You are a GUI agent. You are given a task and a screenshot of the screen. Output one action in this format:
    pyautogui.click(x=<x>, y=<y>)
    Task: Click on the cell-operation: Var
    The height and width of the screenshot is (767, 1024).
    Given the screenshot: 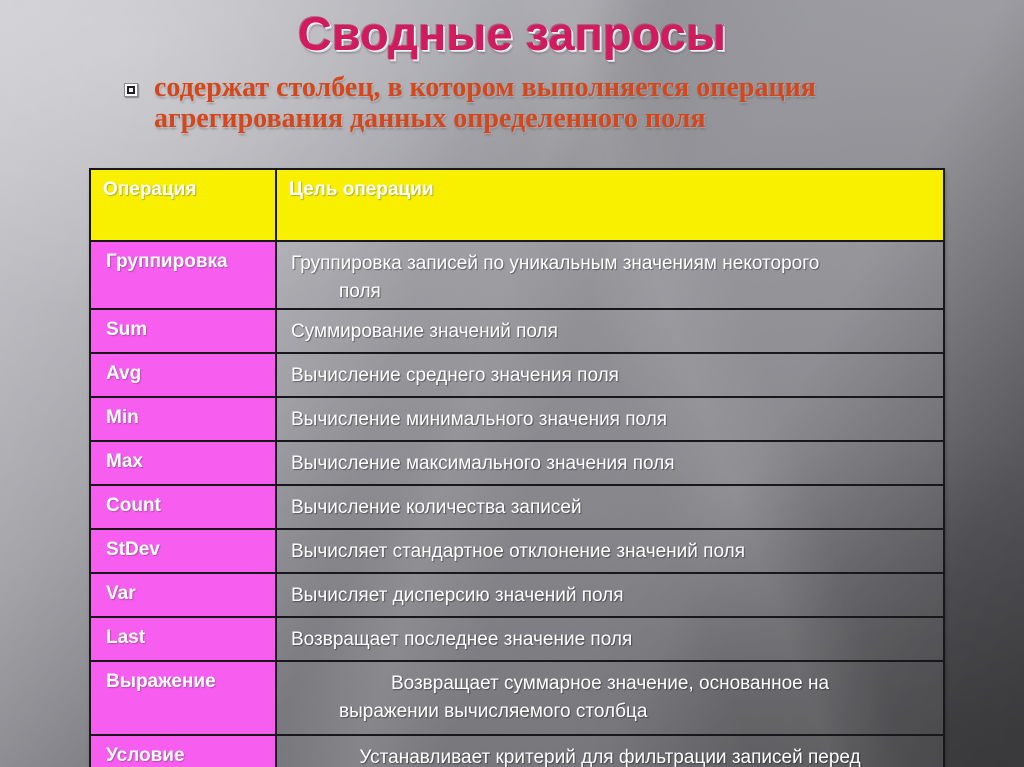 What is the action you would take?
    pyautogui.click(x=183, y=595)
    